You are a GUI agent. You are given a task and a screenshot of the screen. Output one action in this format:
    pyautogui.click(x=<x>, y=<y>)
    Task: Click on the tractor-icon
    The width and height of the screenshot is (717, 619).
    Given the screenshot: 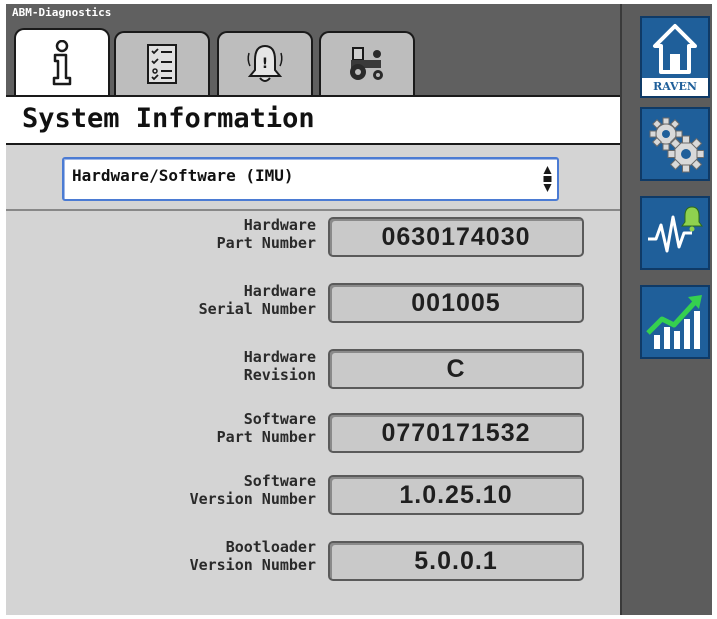 What is the action you would take?
    pyautogui.click(x=366, y=63)
    